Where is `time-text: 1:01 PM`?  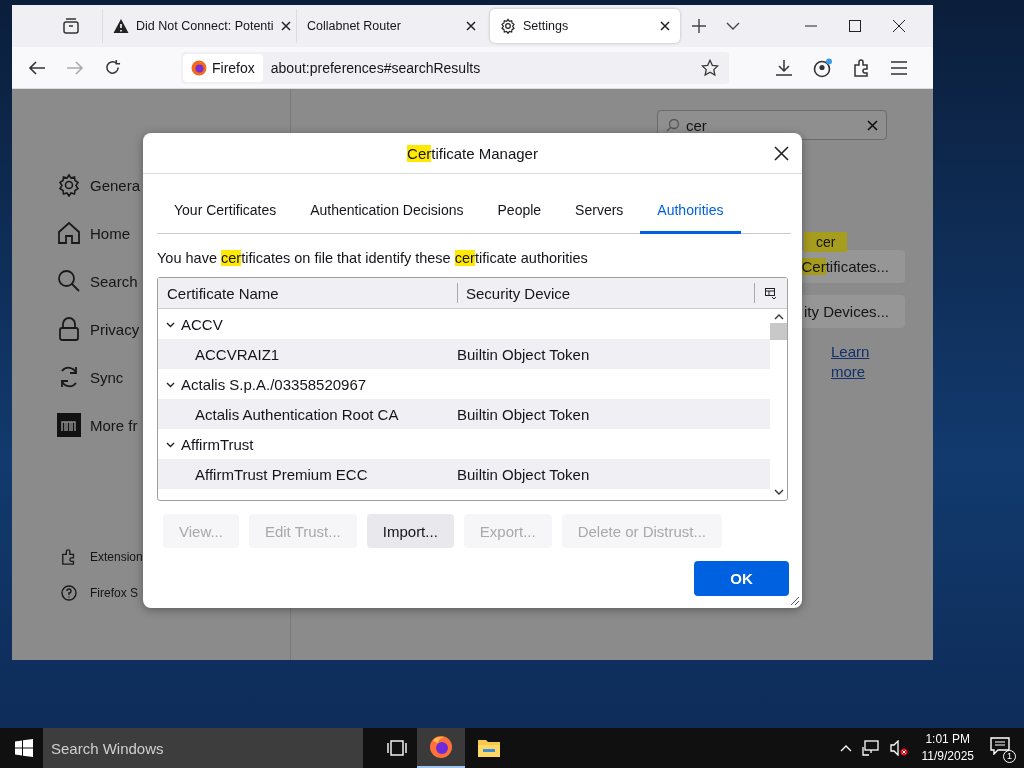
time-text: 1:01 PM is located at coordinates (948, 739).